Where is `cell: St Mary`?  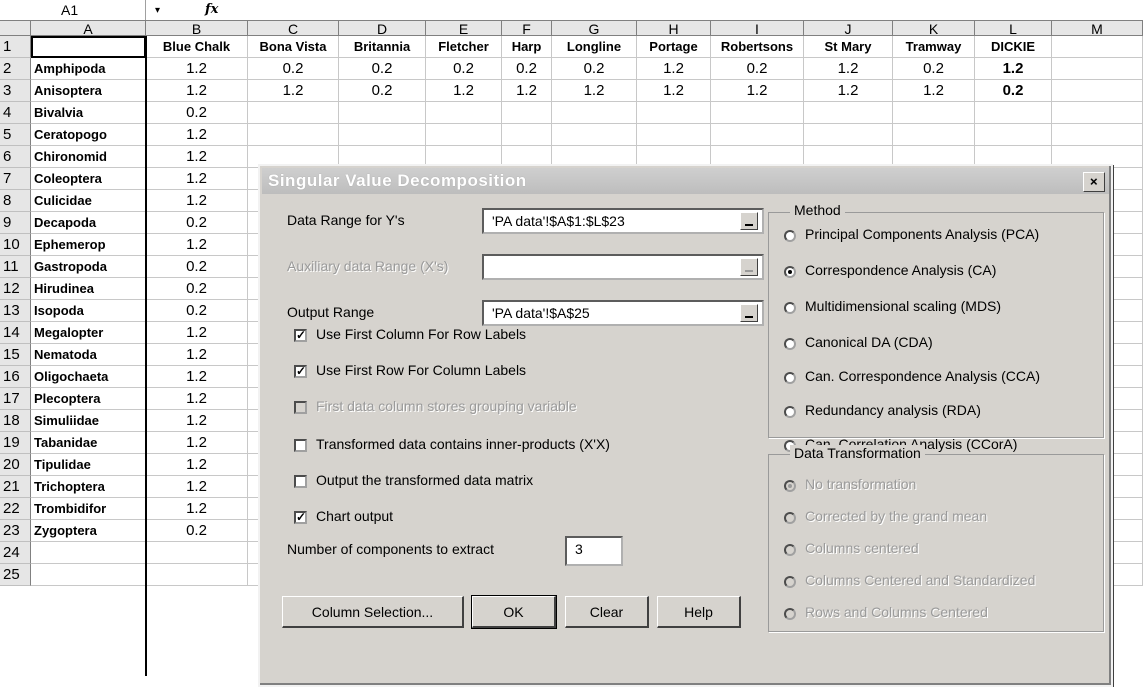
cell: St Mary is located at coordinates (848, 47).